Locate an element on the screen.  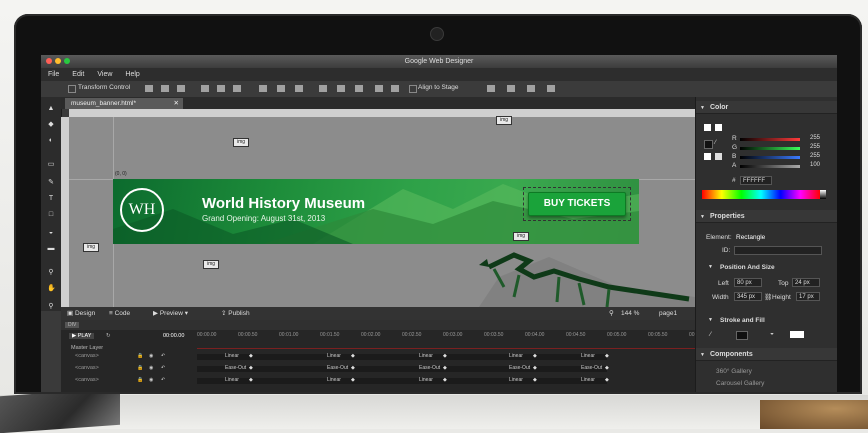
text-tool-icon: T is located at coordinates (51, 198).